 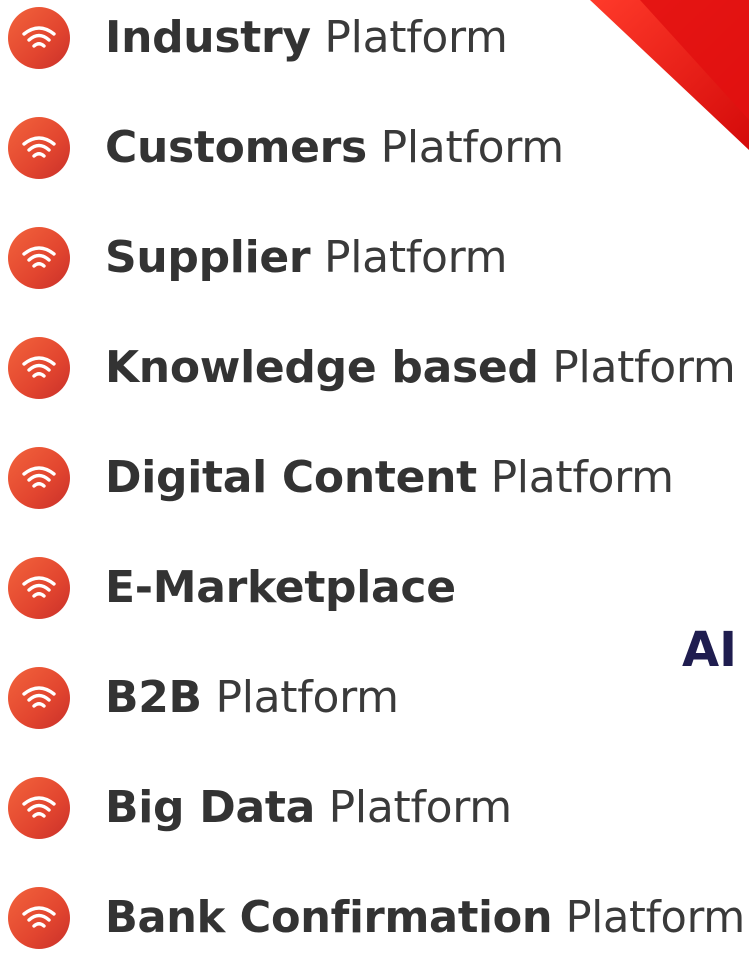 I want to click on list-item-label: Big Data Platform, so click(x=308, y=808).